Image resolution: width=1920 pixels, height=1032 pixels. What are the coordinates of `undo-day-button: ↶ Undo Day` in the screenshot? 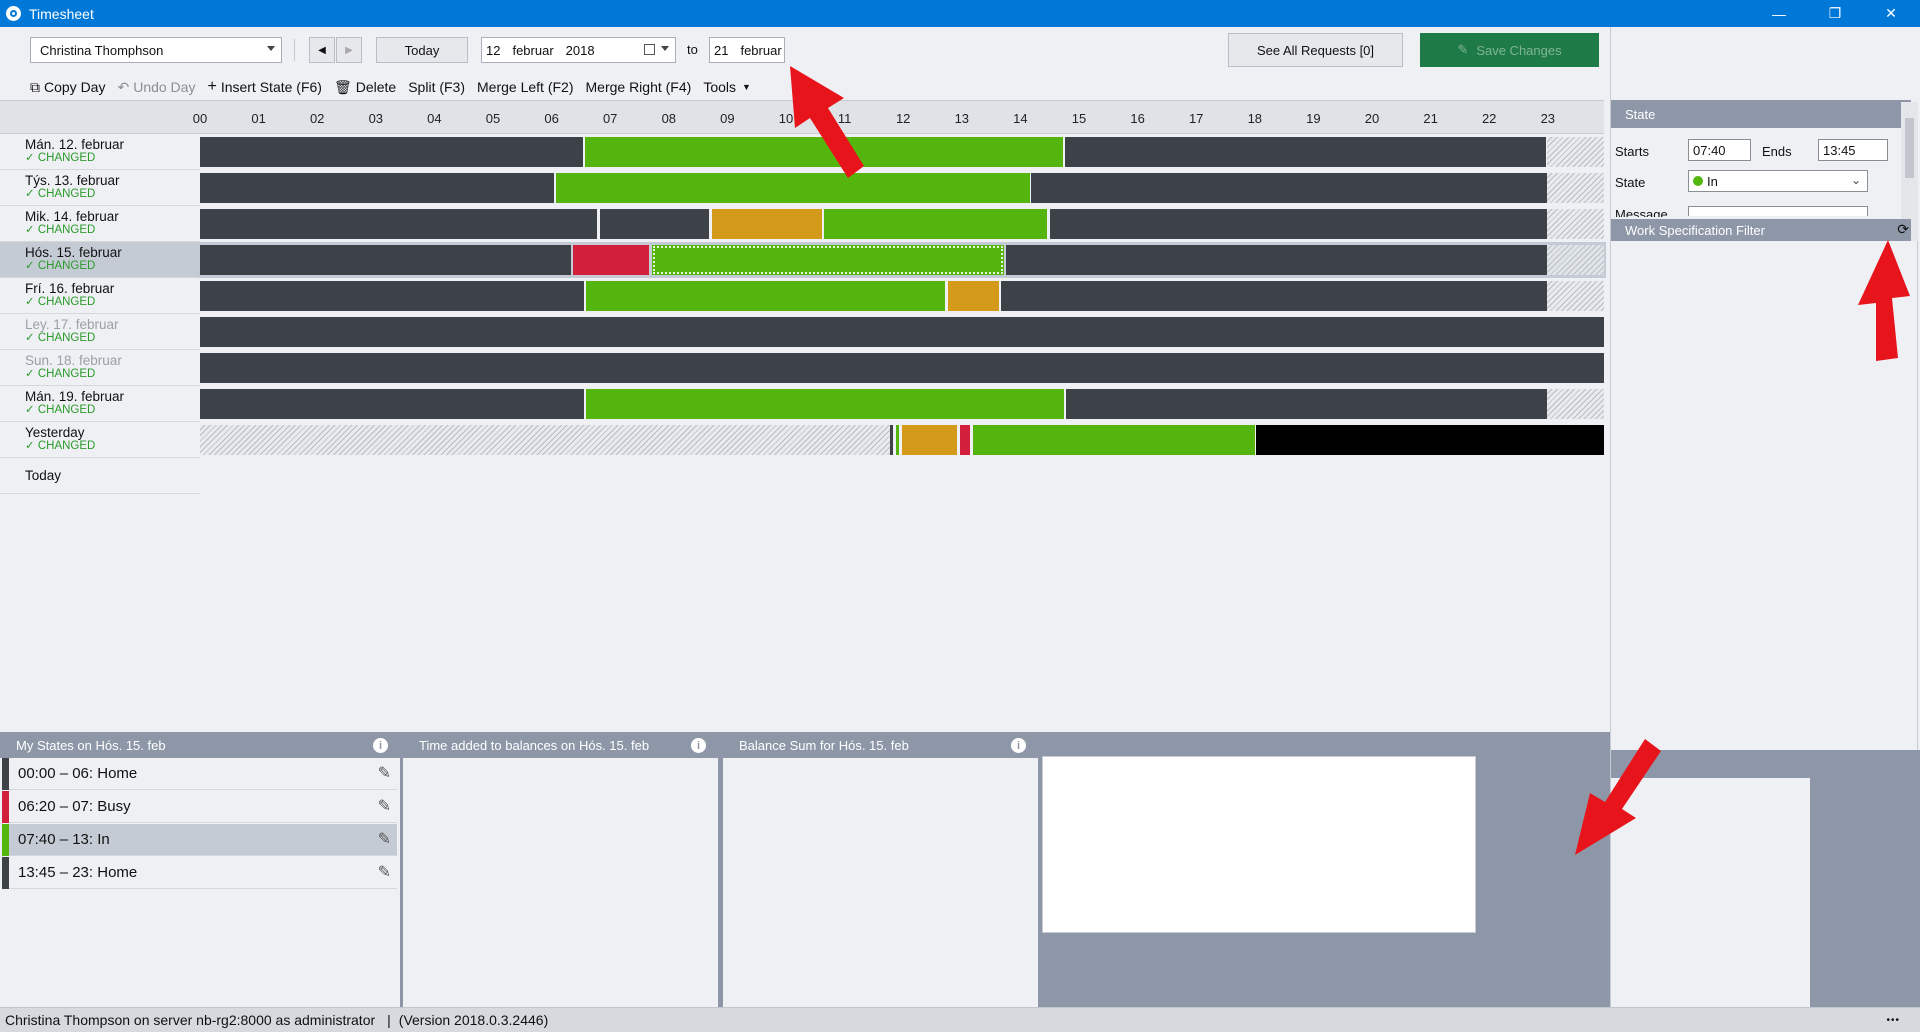 It's located at (156, 87).